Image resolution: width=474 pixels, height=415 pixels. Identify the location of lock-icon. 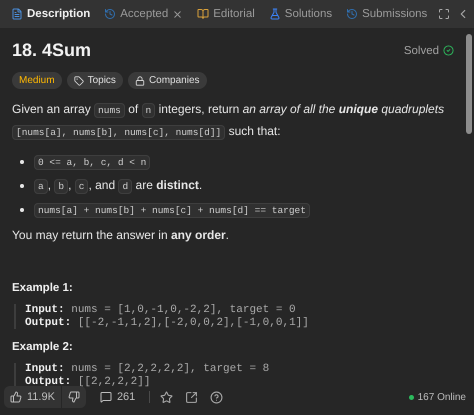
(139, 81).